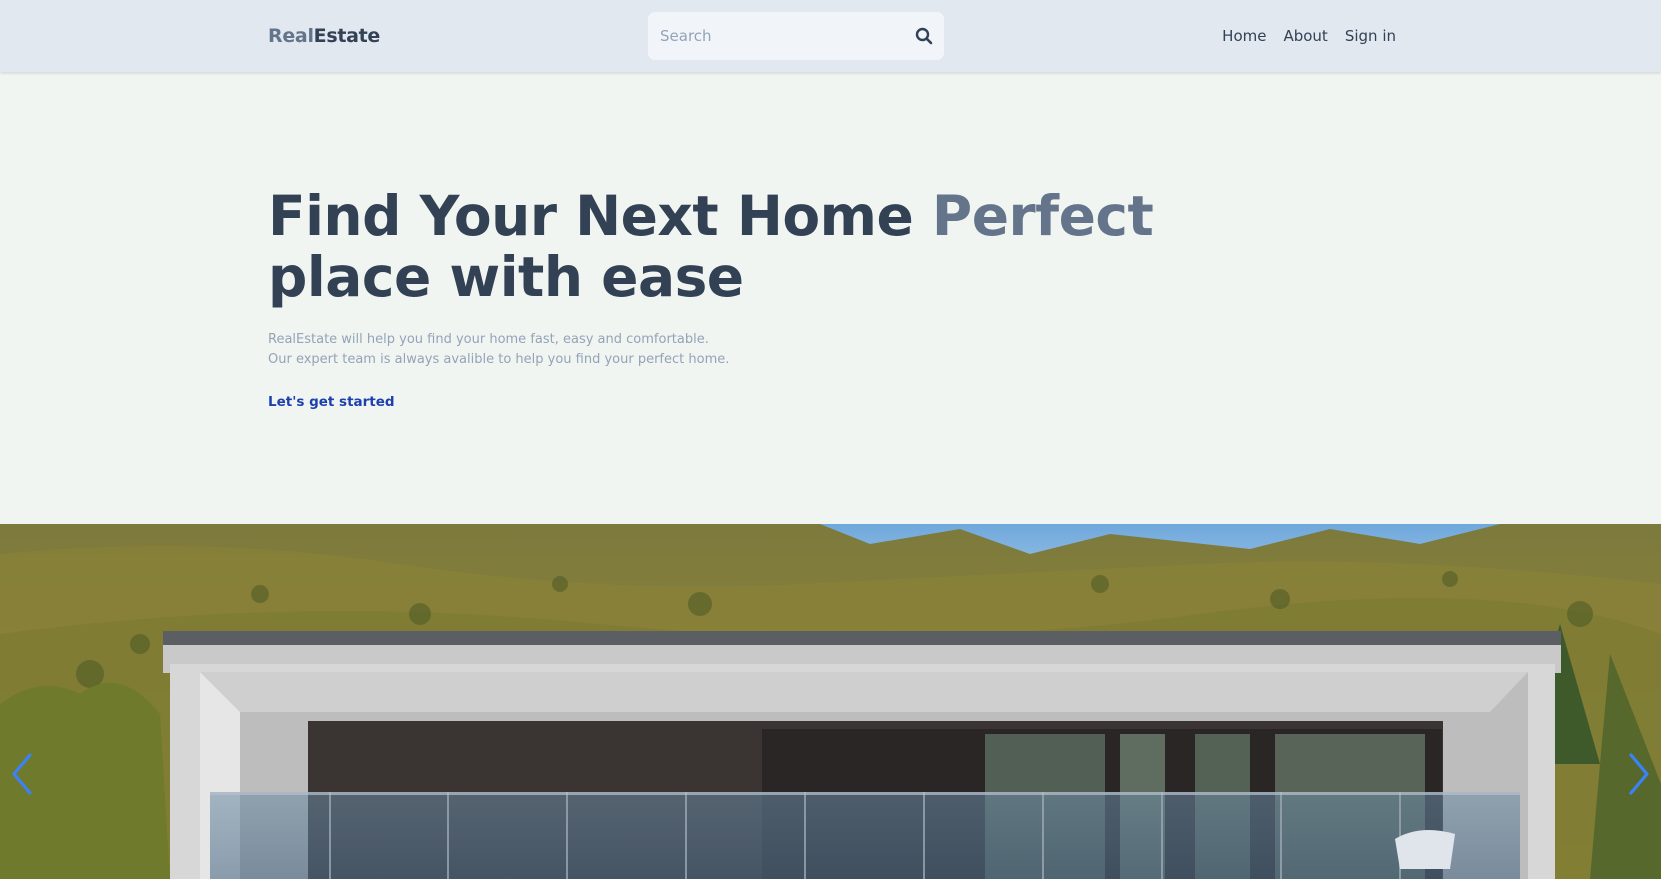 This screenshot has height=879, width=1661. What do you see at coordinates (1638, 774) in the screenshot?
I see `chevron-right-icon` at bounding box center [1638, 774].